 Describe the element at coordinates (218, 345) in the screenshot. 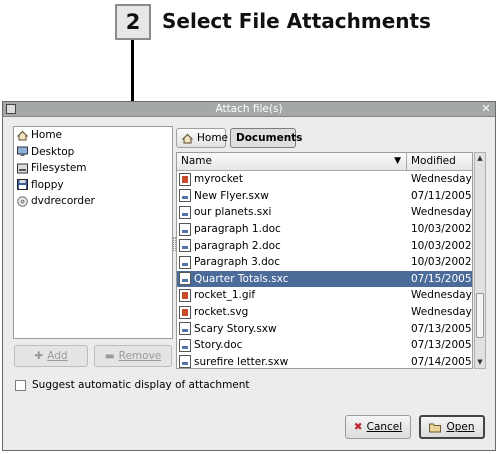

I see `file-name: Story.doc` at that location.